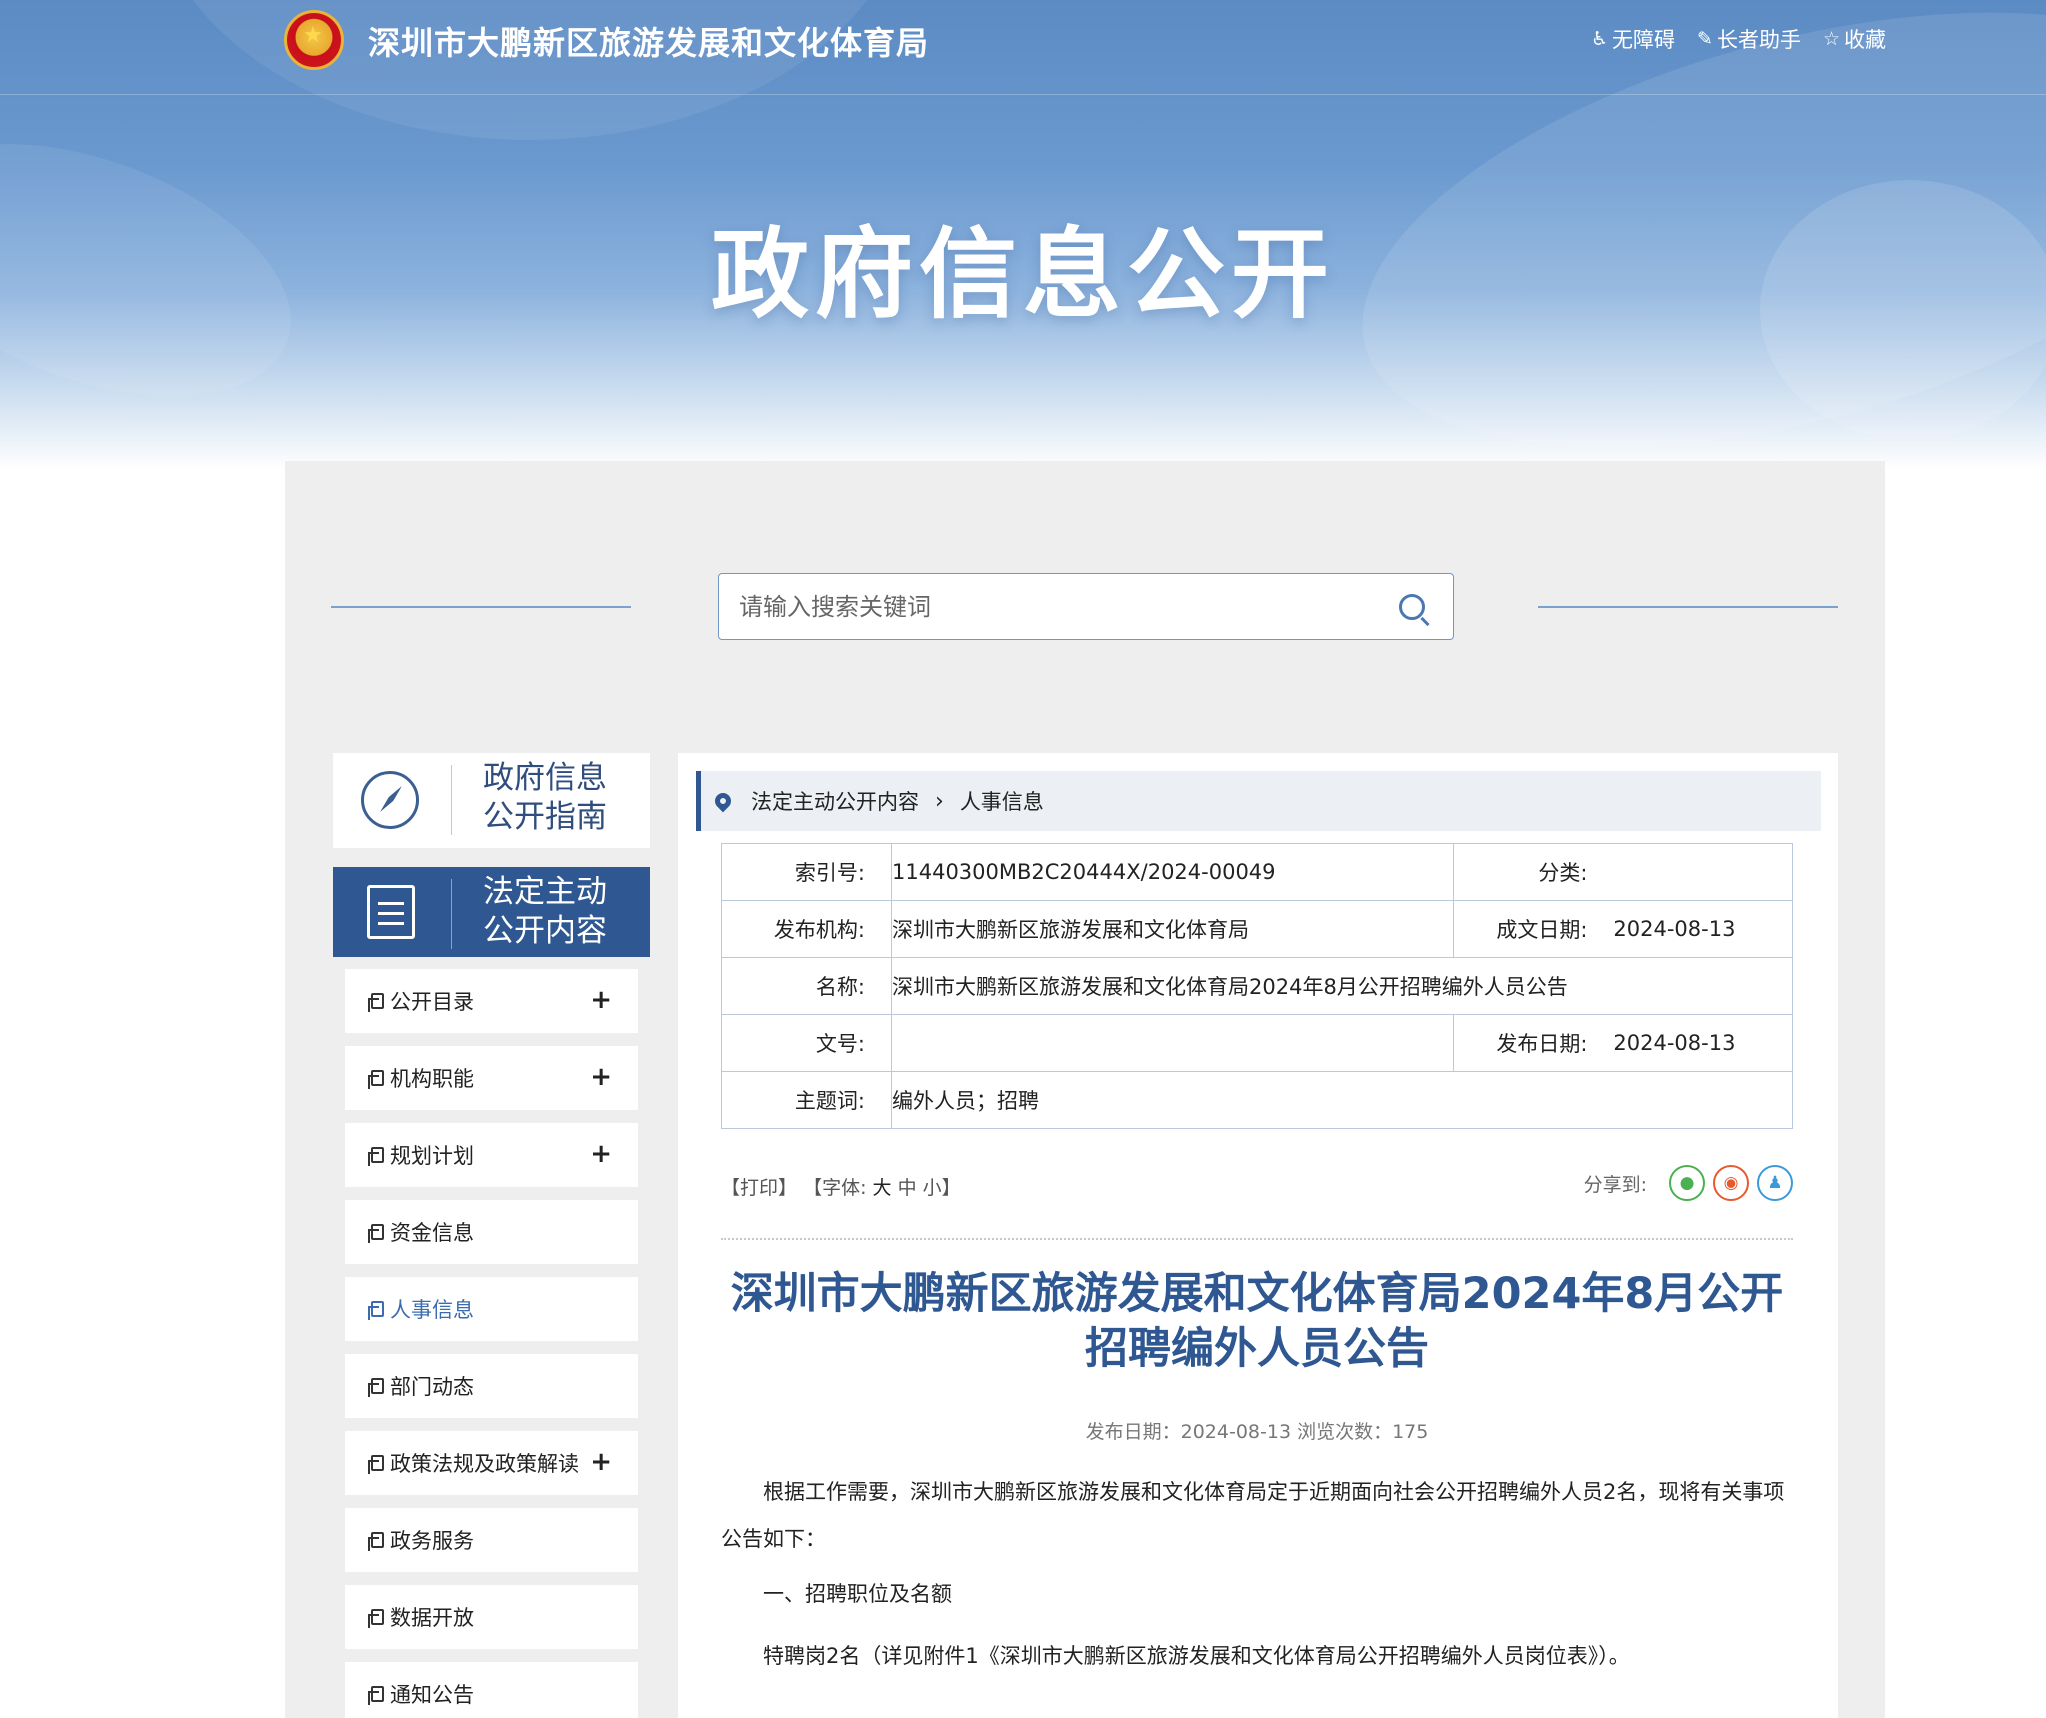  Describe the element at coordinates (491, 1386) in the screenshot. I see `sidebar-item-news: 部门动态` at that location.